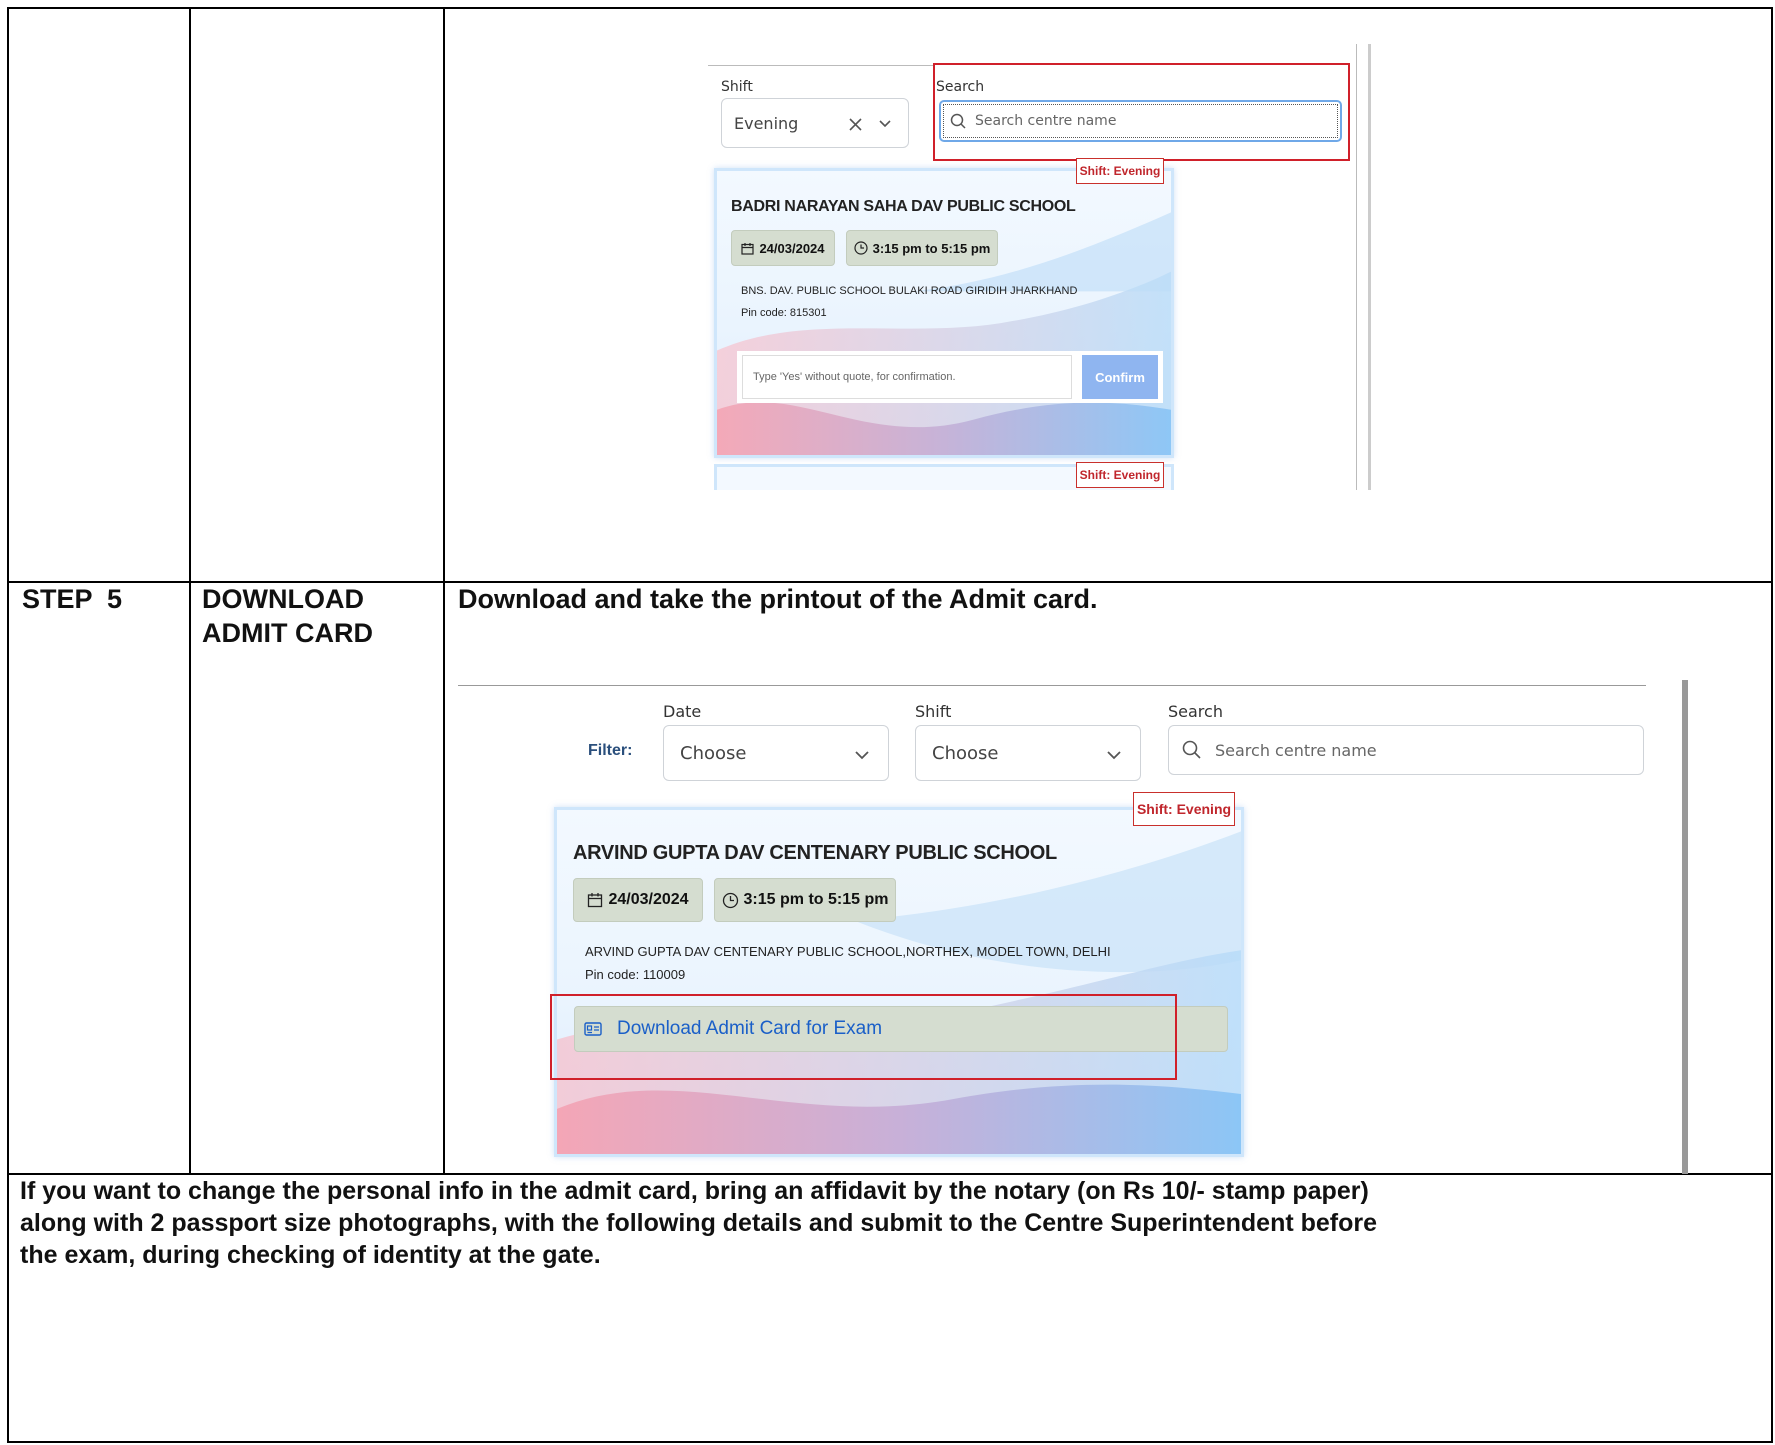 The width and height of the screenshot is (1775, 1445). What do you see at coordinates (1120, 475) in the screenshot?
I see `next-shift-badge: Shift: Evening` at bounding box center [1120, 475].